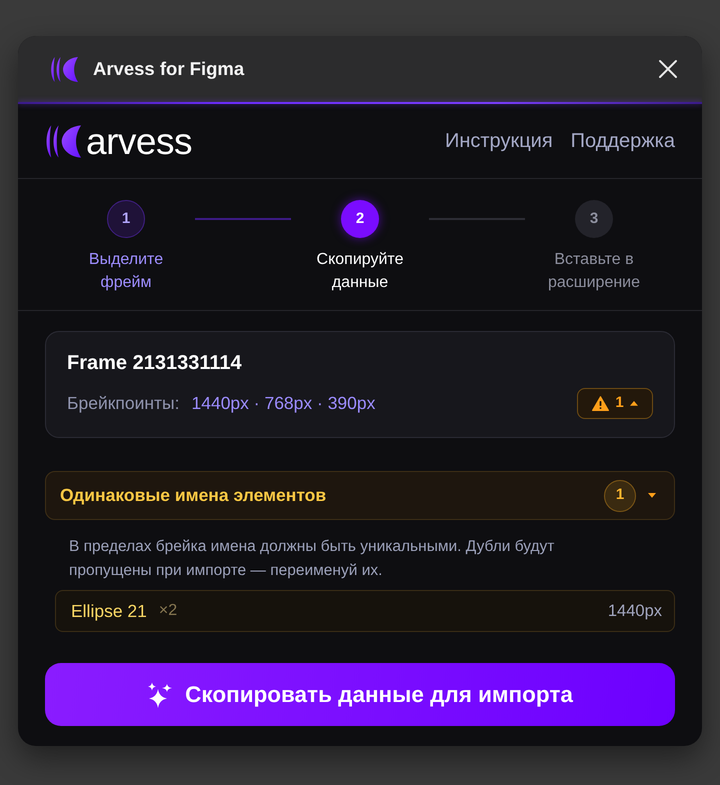 This screenshot has height=785, width=720. I want to click on window-title: Arvess for Figma, so click(168, 69).